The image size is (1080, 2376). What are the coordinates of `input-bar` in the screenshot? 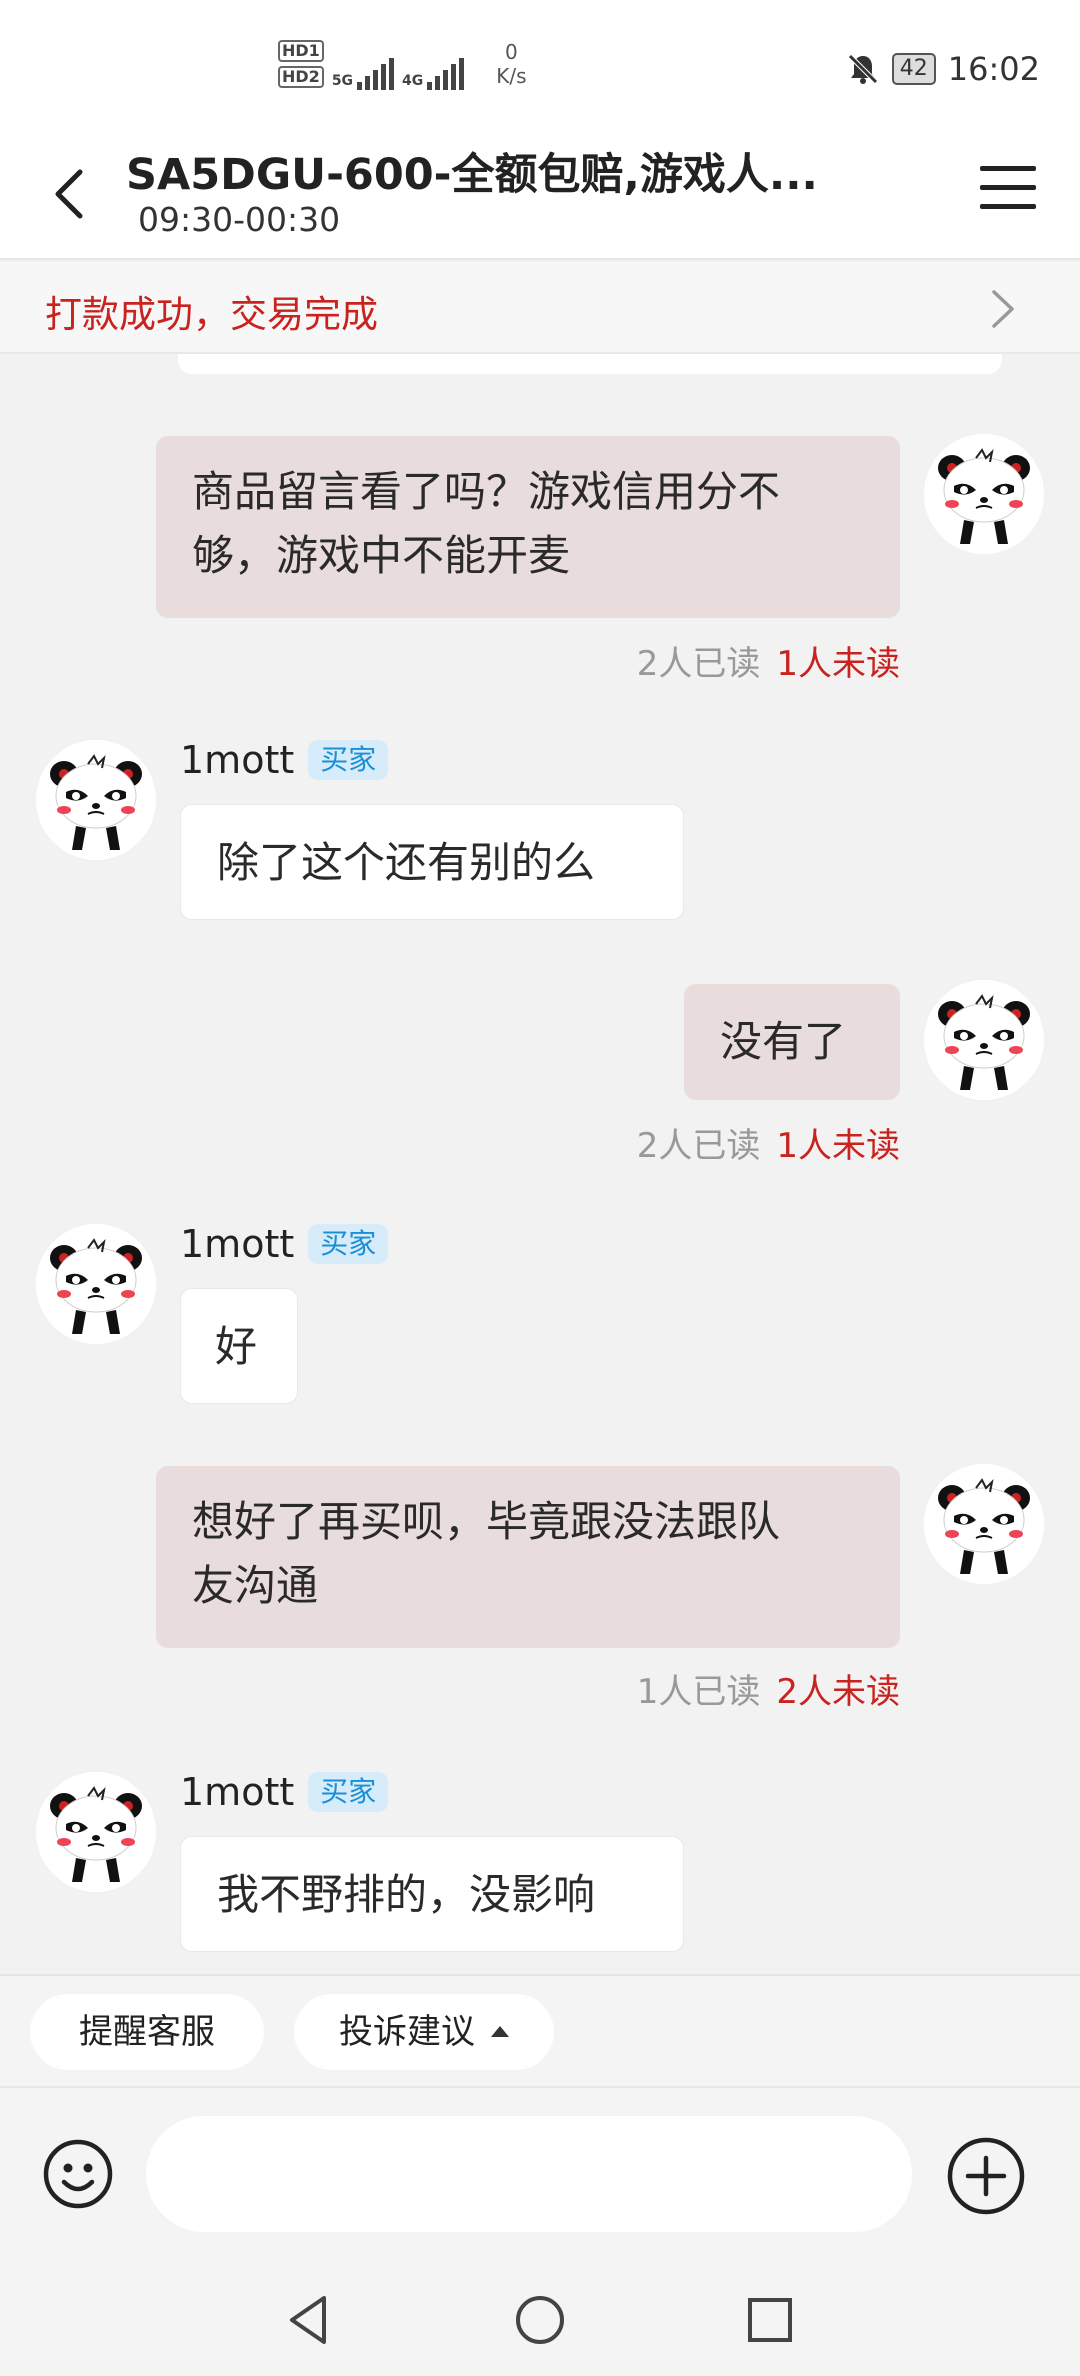 It's located at (540, 2173).